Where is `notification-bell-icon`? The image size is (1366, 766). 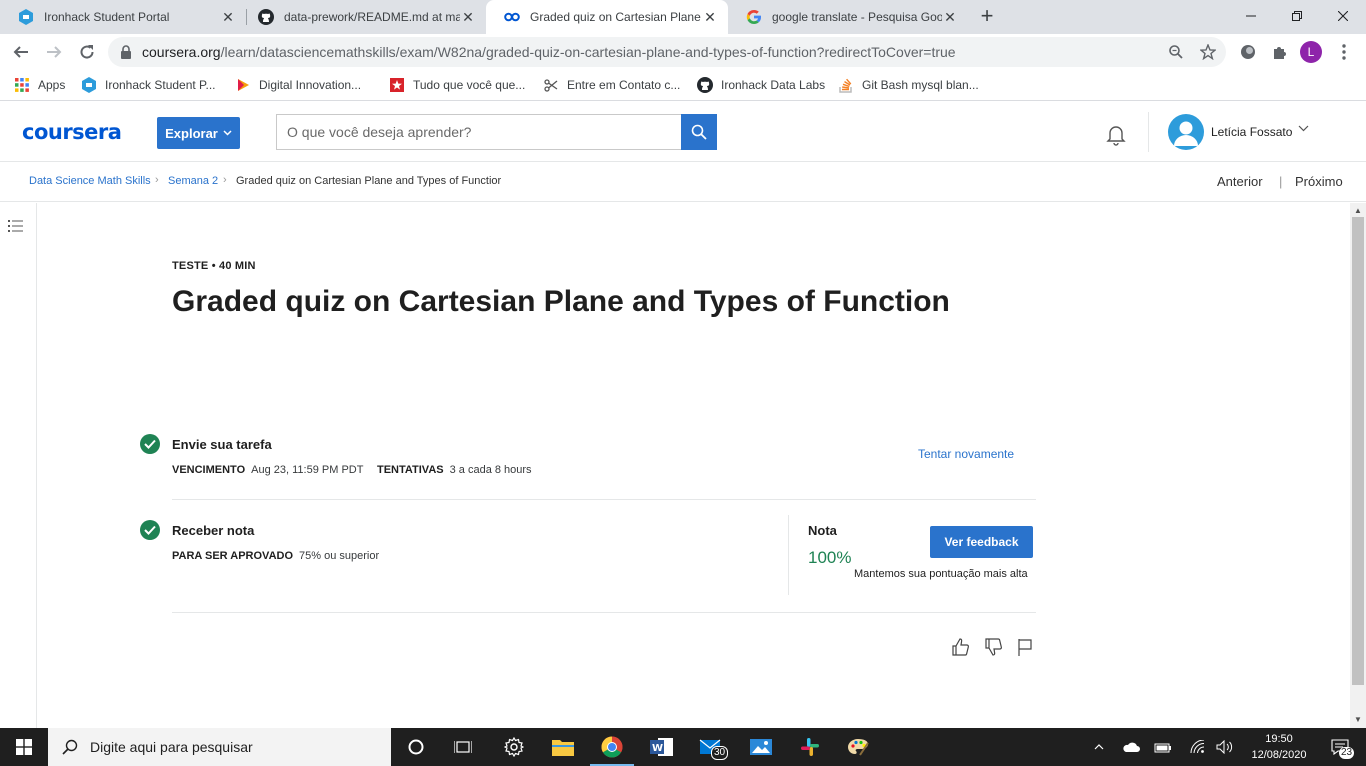
notification-bell-icon is located at coordinates (1116, 134).